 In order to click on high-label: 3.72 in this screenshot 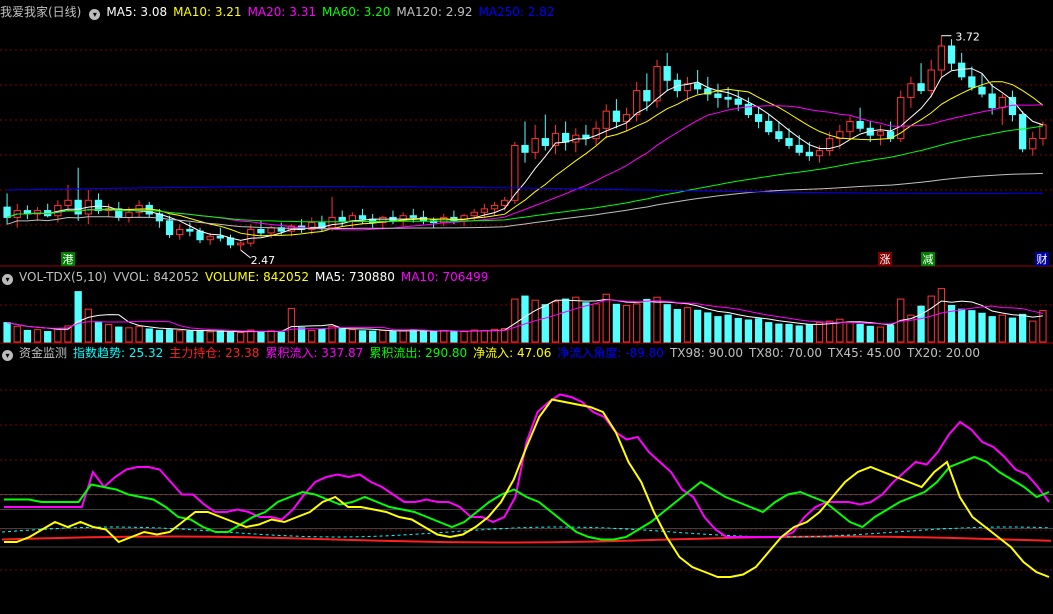, I will do `click(967, 37)`.